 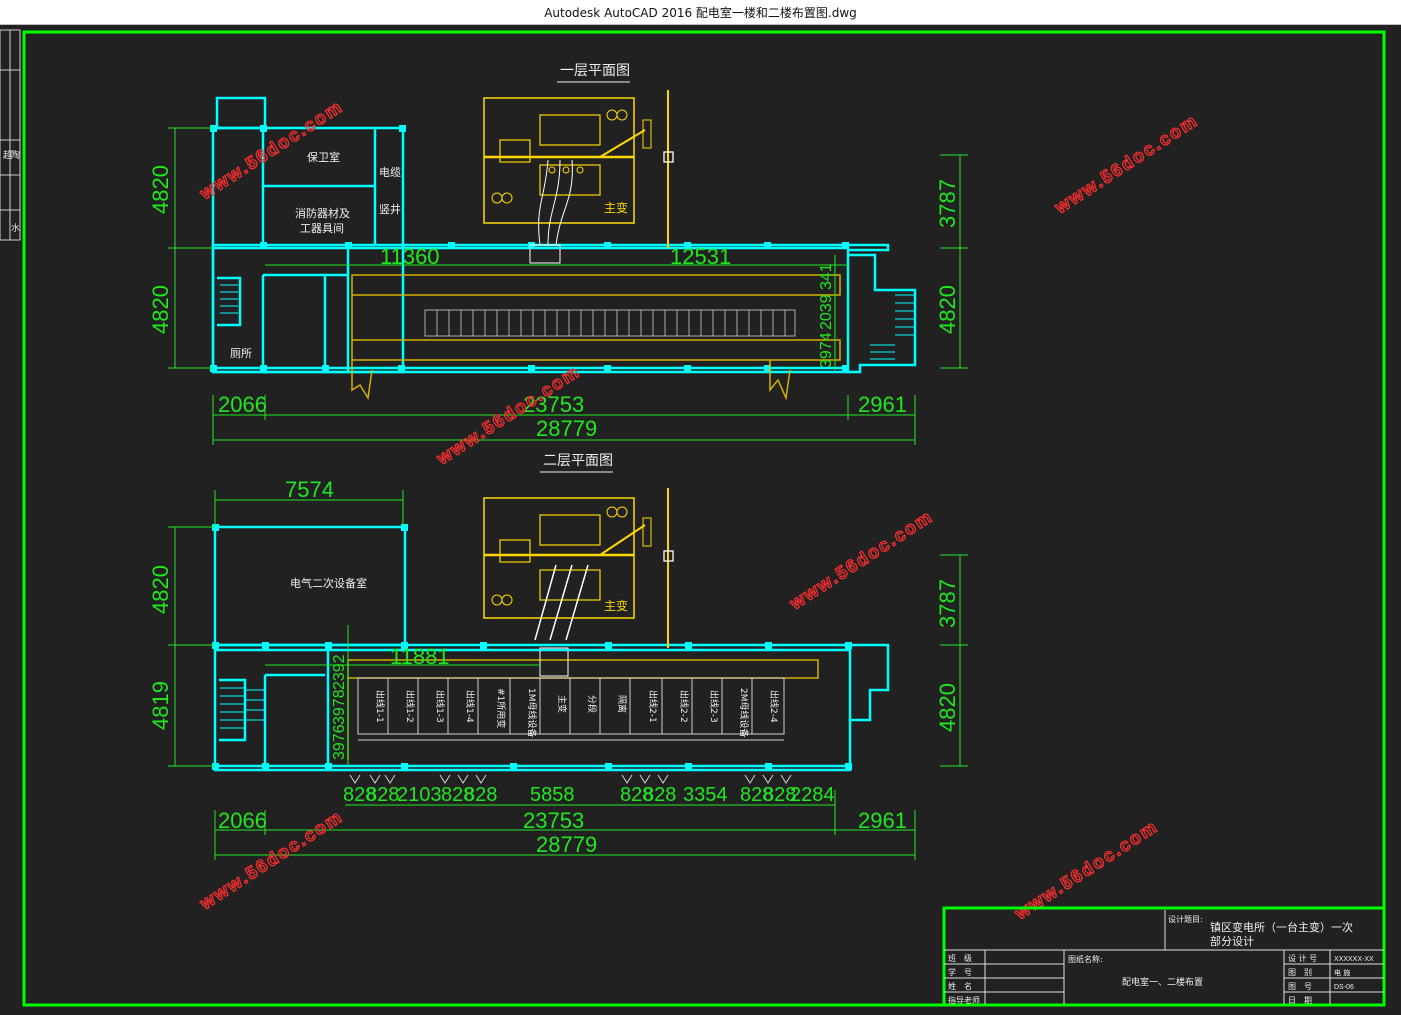 I want to click on layer-plan1-switchgear, so click(x=610, y=323).